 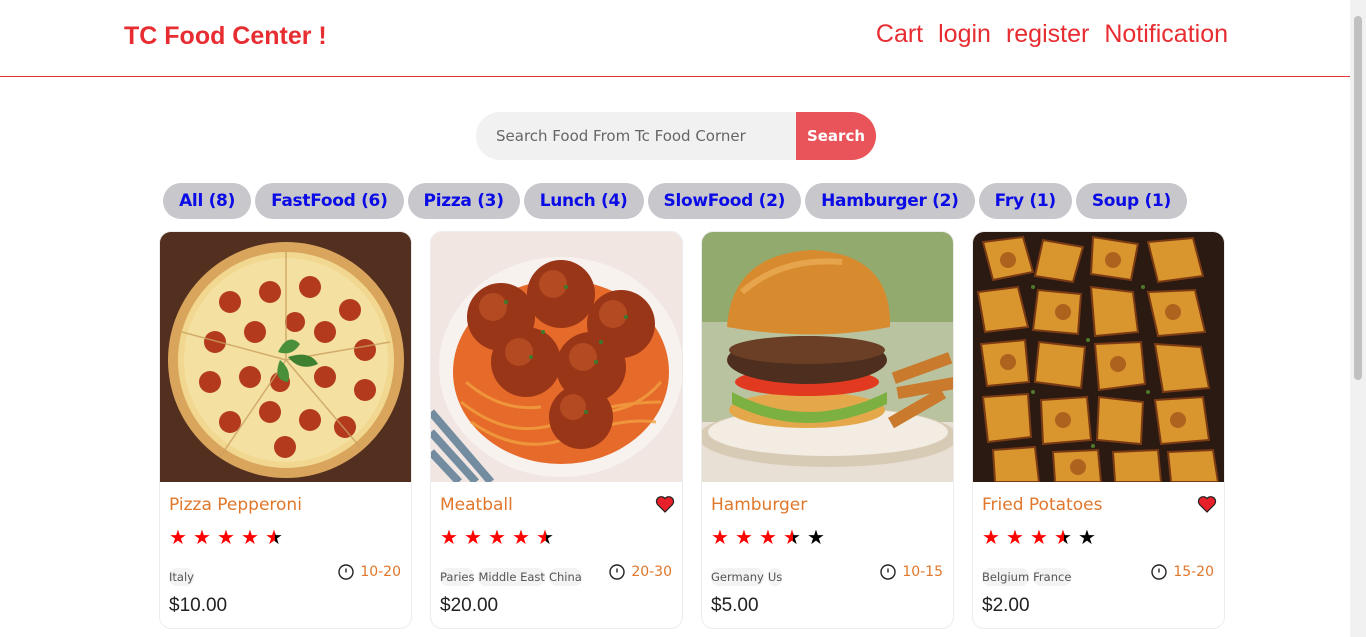 I want to click on origin-tag: Middle East, so click(x=511, y=577).